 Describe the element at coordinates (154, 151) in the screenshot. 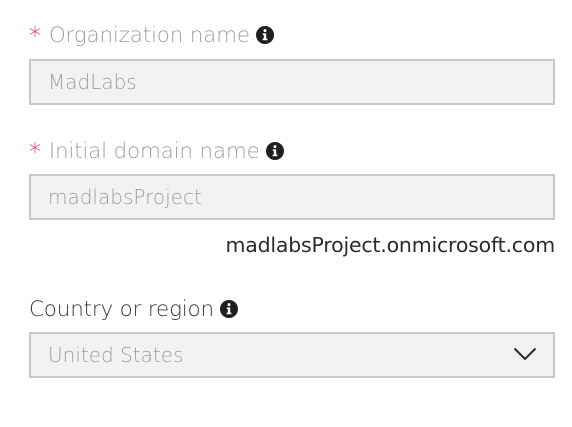

I see `initial-domain-label: Initial domain name` at that location.